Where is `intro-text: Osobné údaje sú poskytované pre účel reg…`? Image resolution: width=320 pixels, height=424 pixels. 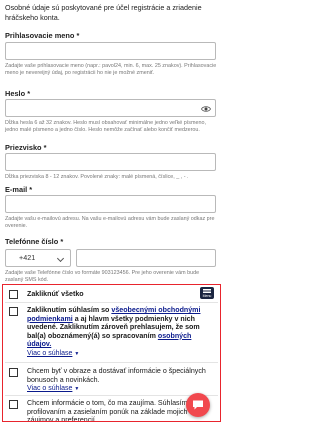 intro-text: Osobné údaje sú poskytované pre účel reg… is located at coordinates (103, 12).